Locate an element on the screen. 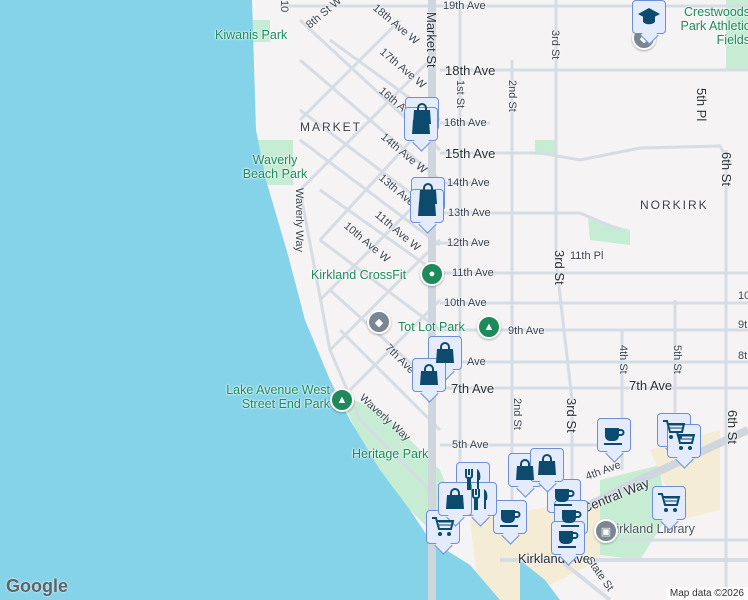 This screenshot has height=600, width=748. street-label: 5th Ave is located at coordinates (470, 445).